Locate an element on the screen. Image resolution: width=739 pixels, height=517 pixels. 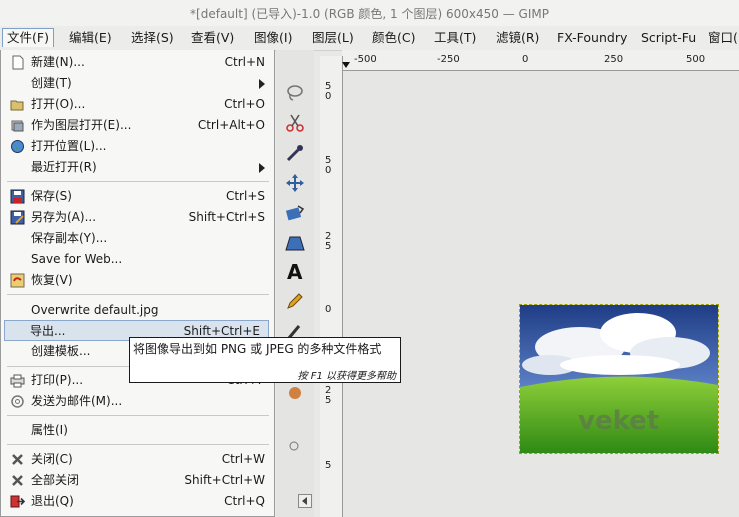
menu-item-overwrite: Overwrite default.jpg is located at coordinates (137, 310).